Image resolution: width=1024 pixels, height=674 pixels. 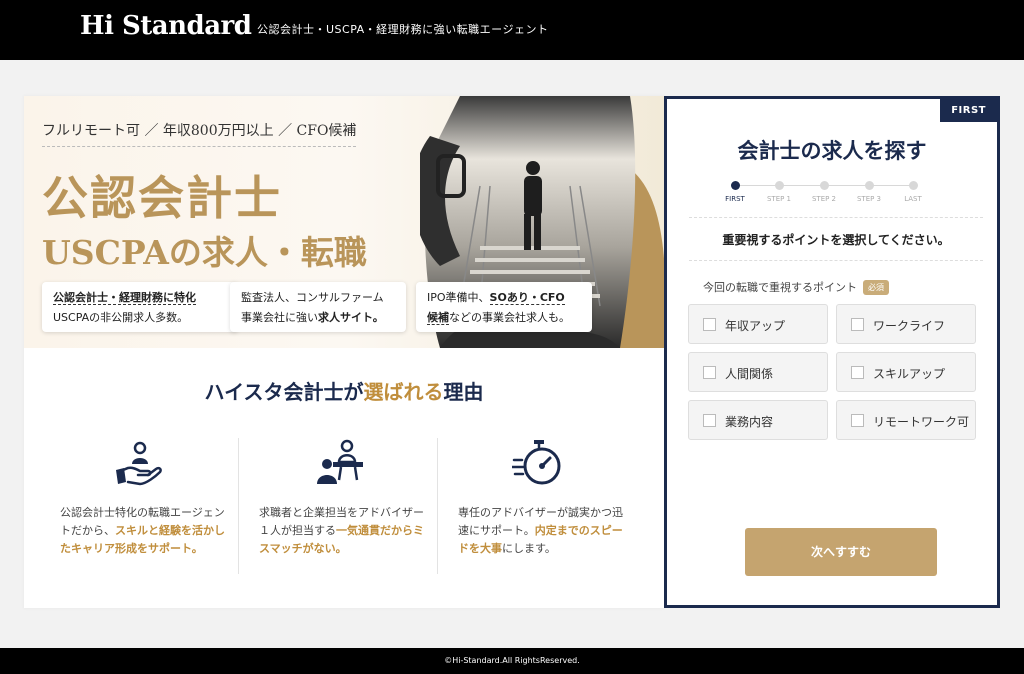 What do you see at coordinates (458, 297) in the screenshot?
I see `feature-text: IPO準備中、` at bounding box center [458, 297].